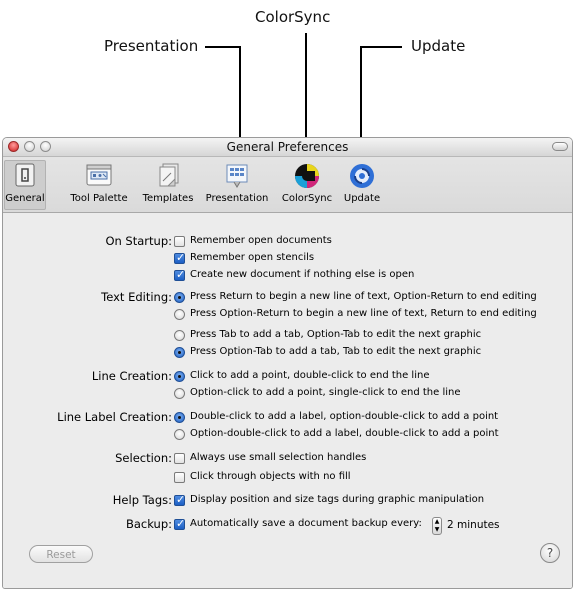 Image resolution: width=573 pixels, height=589 pixels. I want to click on tab-label: General, so click(25, 198).